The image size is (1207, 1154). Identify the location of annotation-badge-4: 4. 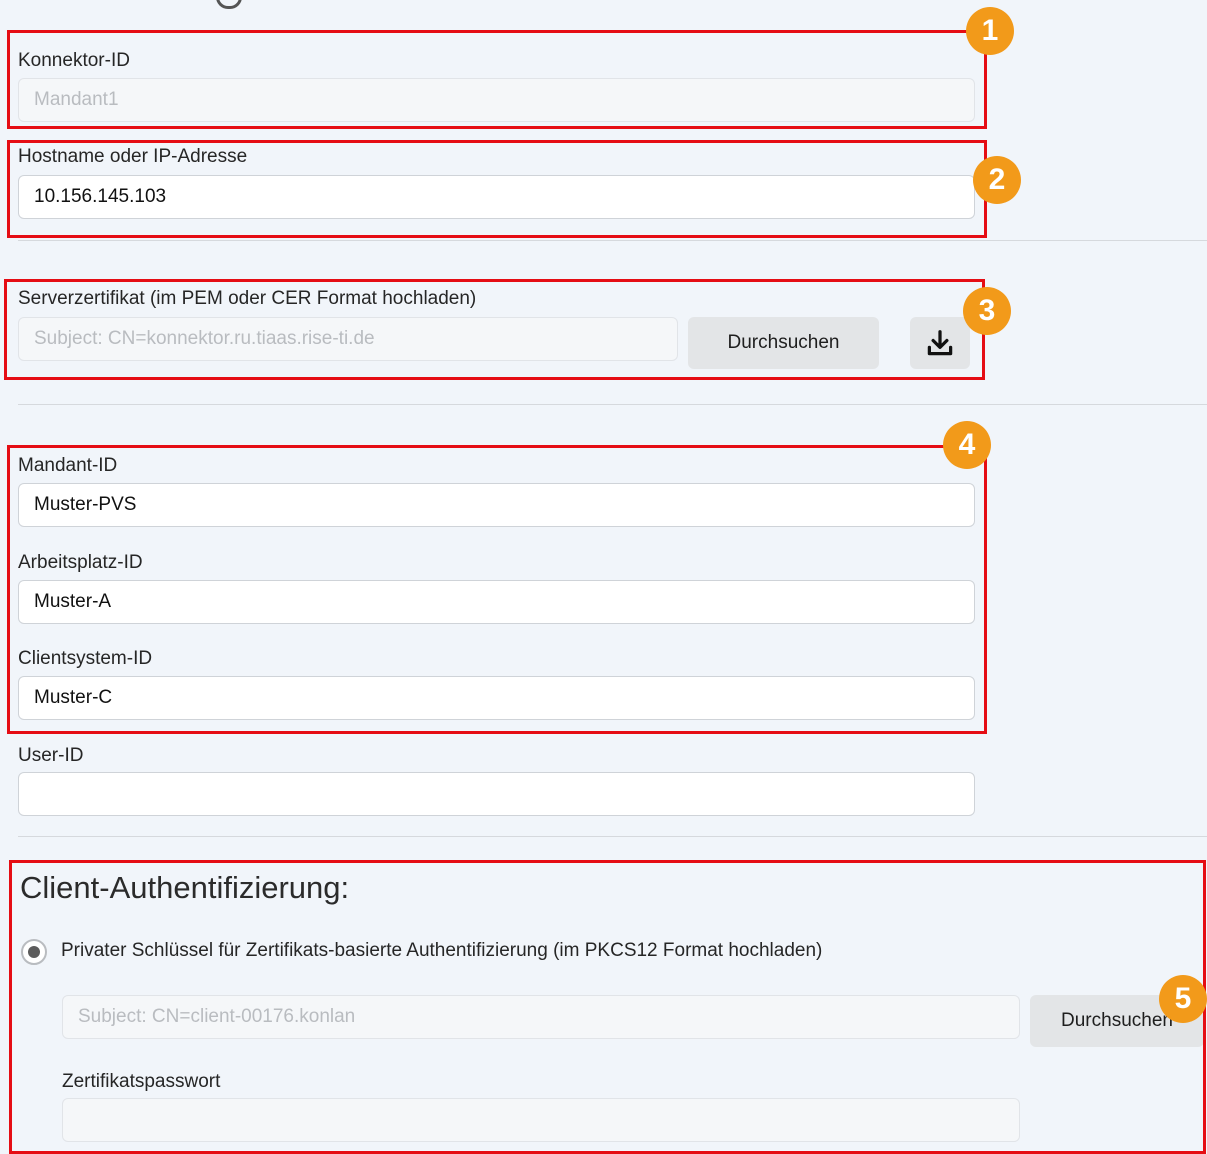
(967, 445).